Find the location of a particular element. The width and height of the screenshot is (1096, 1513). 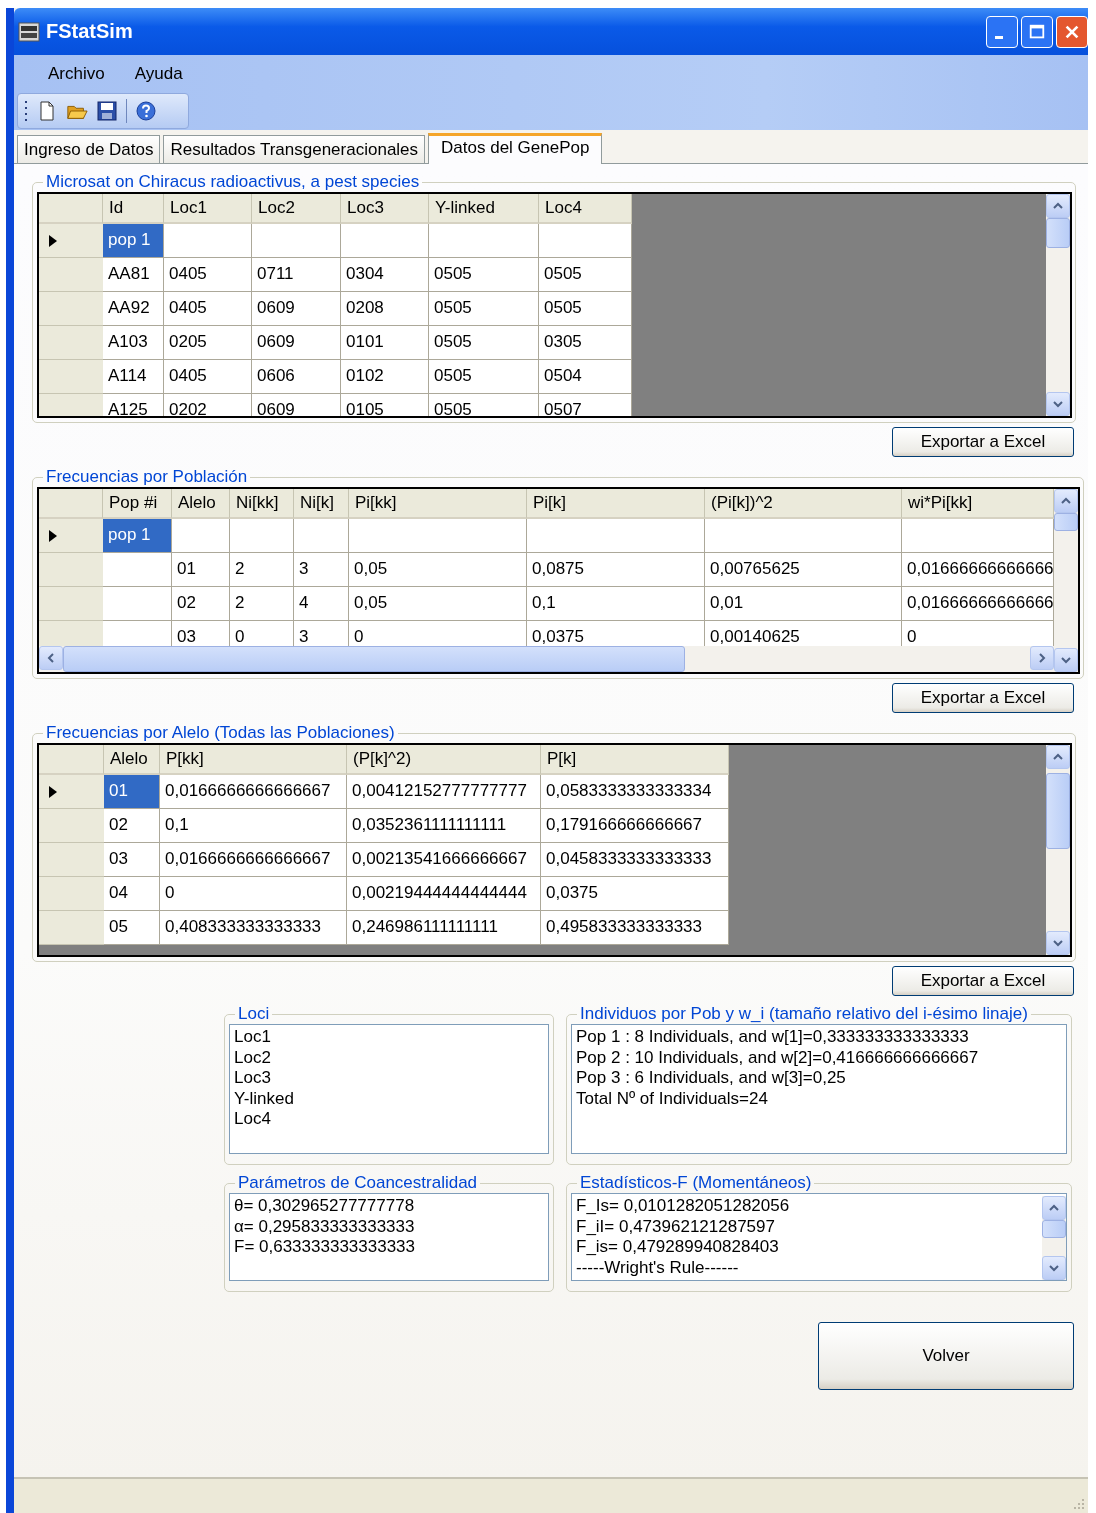

table-cell: 0,0875 is located at coordinates (616, 570).